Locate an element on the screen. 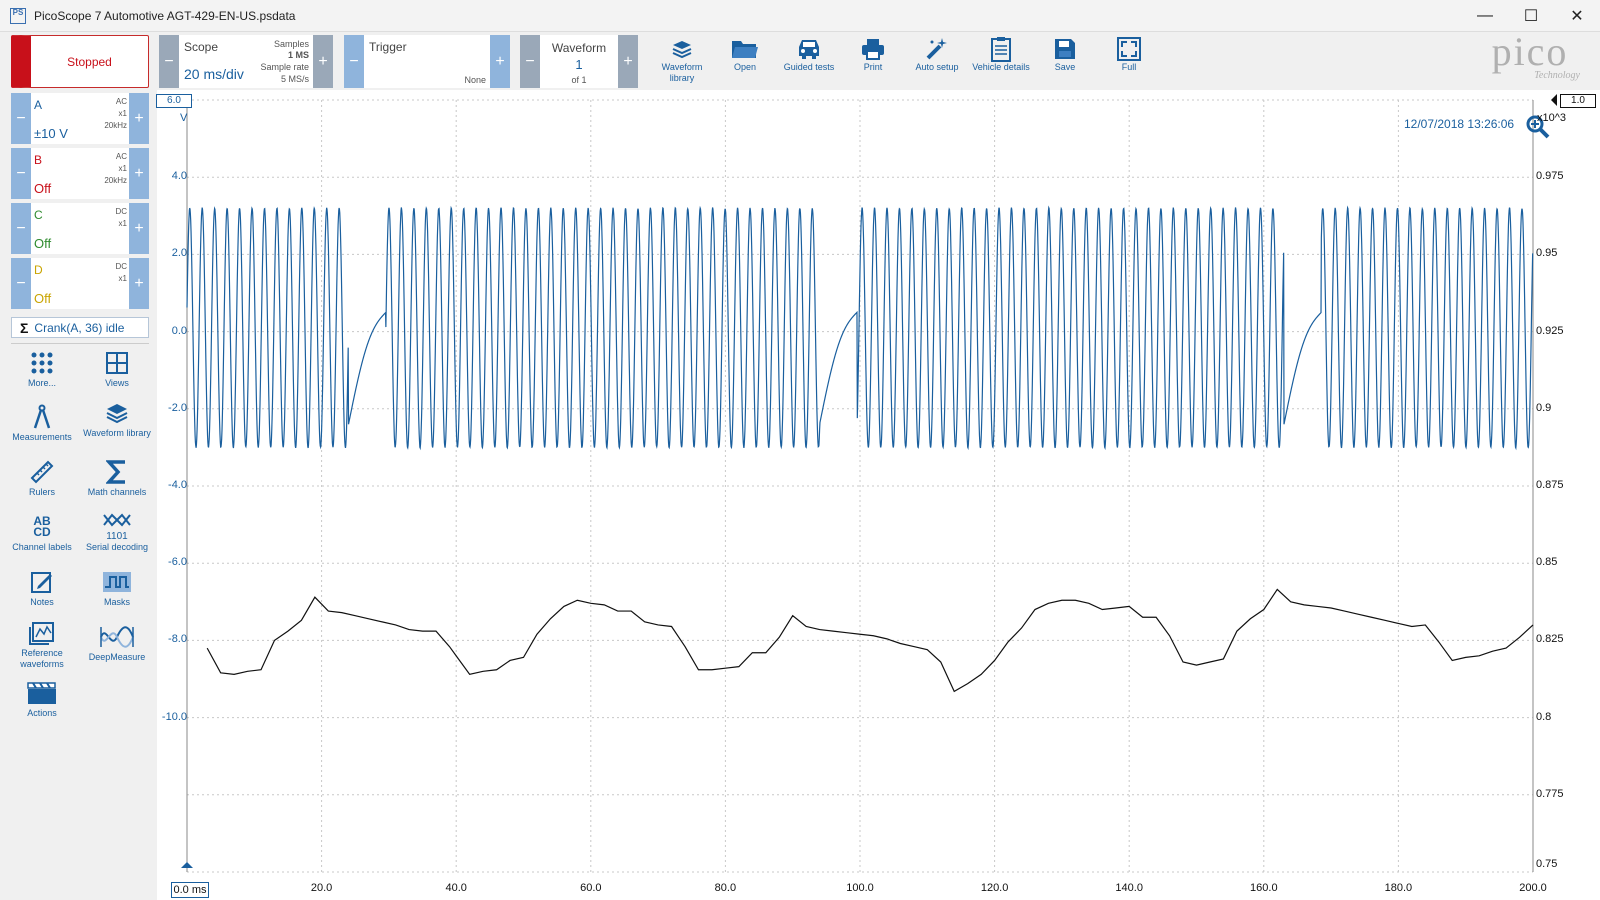 The image size is (1600, 900). x-tick-label: 180.0 is located at coordinates (1398, 888).